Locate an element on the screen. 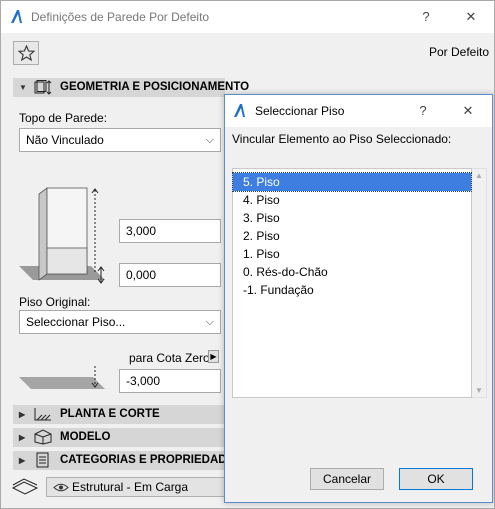 The image size is (495, 509). properties-list-icon is located at coordinates (42, 460).